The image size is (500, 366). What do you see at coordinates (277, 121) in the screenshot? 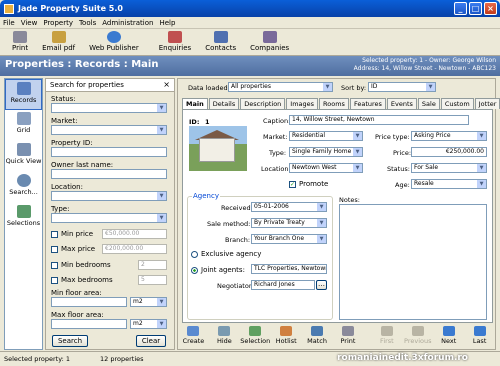
I see `caption-label: Caption:` at bounding box center [277, 121].